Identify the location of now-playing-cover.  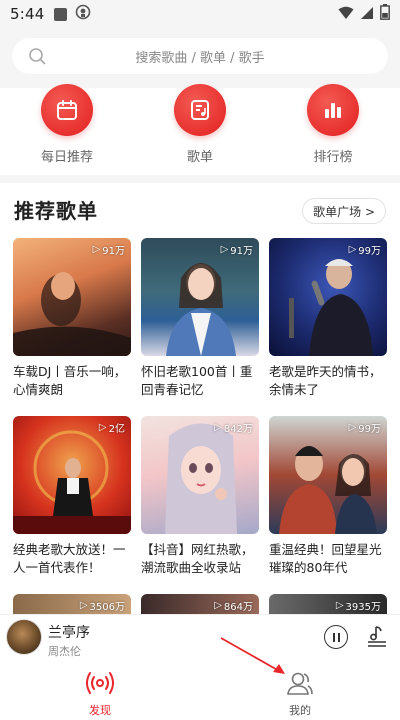
(24, 637).